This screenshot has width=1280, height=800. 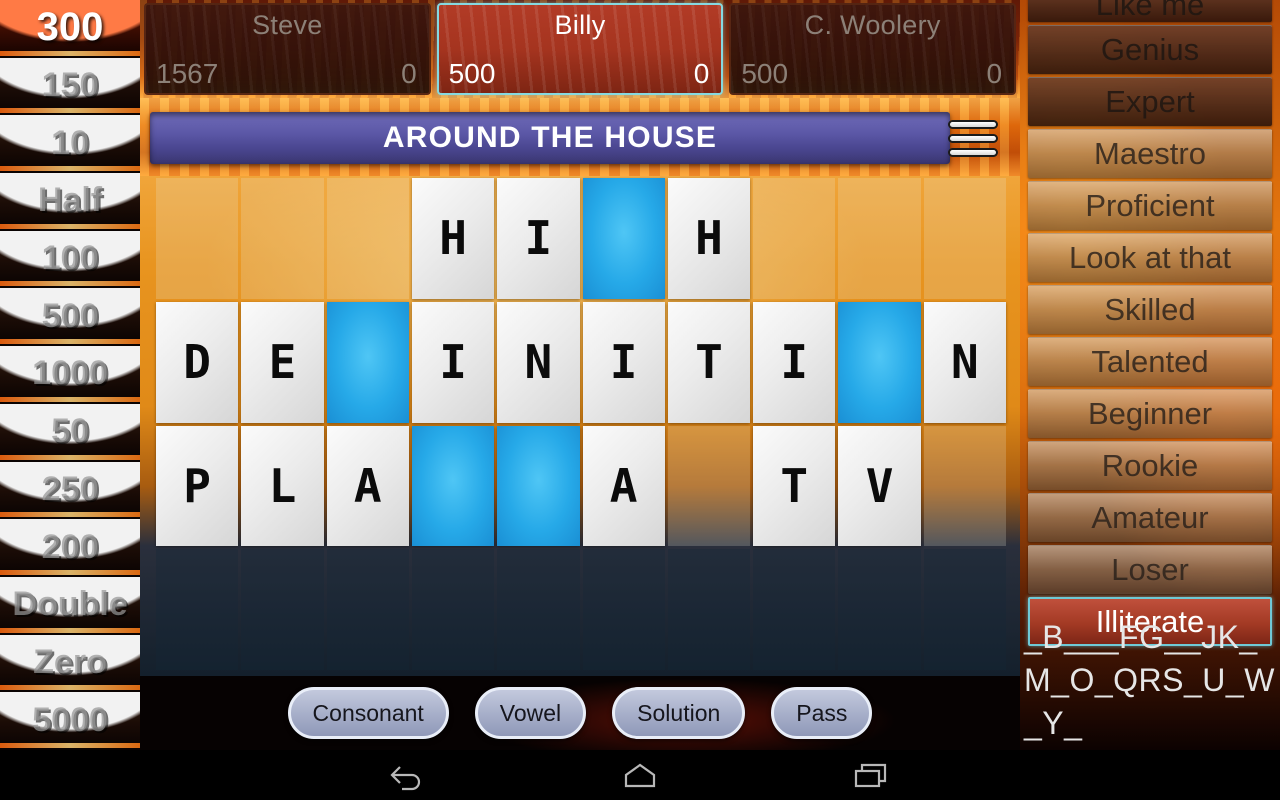 I want to click on wheel-segment-value: 10, so click(x=70, y=142).